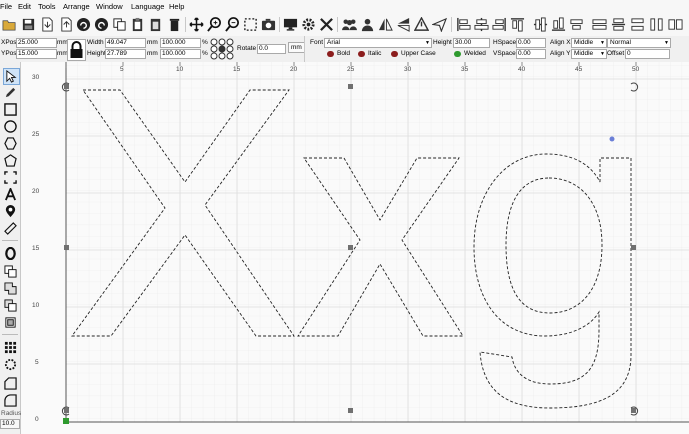  What do you see at coordinates (675, 24) in the screenshot?
I see `same-size-icon` at bounding box center [675, 24].